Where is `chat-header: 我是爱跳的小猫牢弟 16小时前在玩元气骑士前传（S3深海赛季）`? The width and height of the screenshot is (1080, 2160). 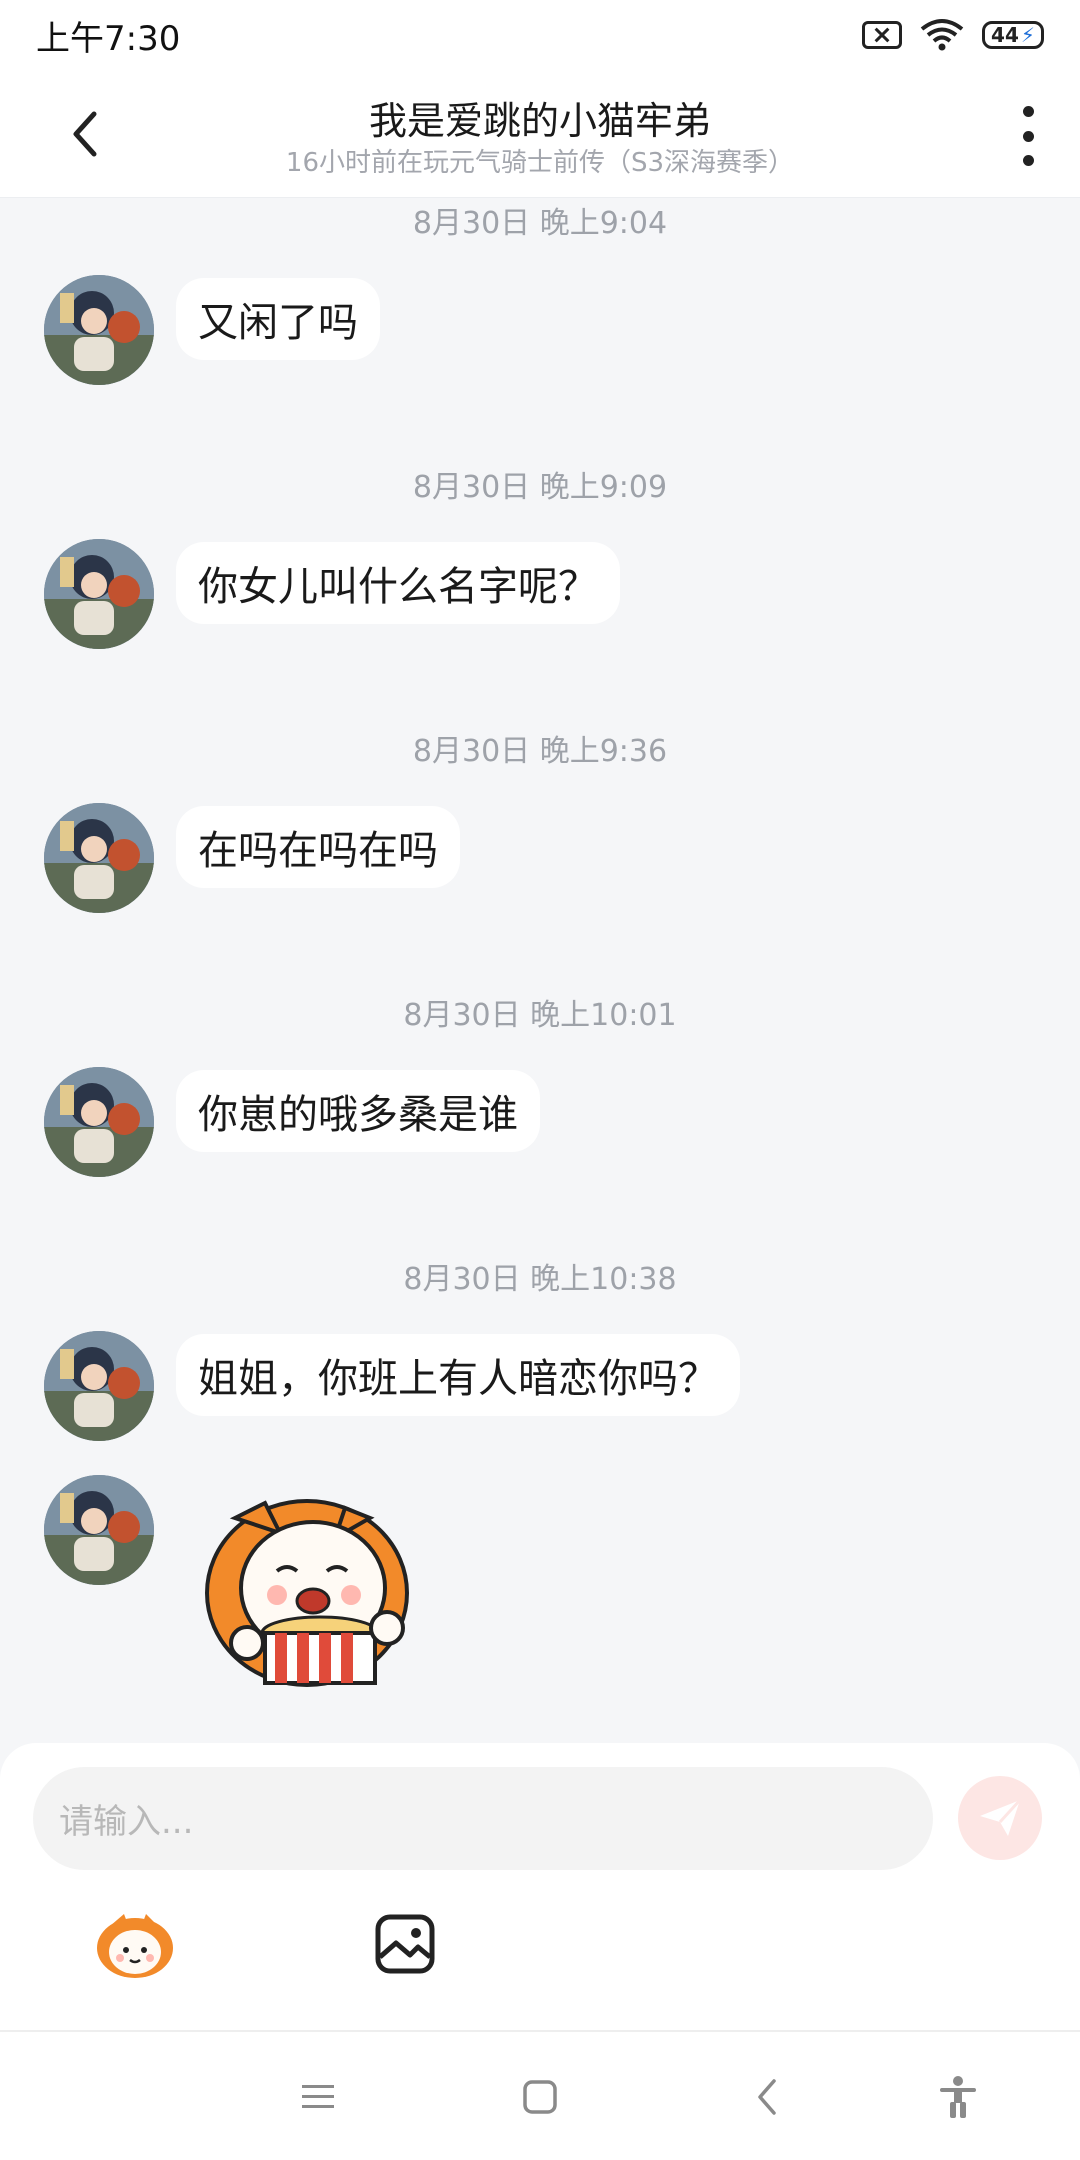 chat-header: 我是爱跳的小猫牢弟 16小时前在玩元气骑士前传（S3深海赛季） is located at coordinates (540, 134).